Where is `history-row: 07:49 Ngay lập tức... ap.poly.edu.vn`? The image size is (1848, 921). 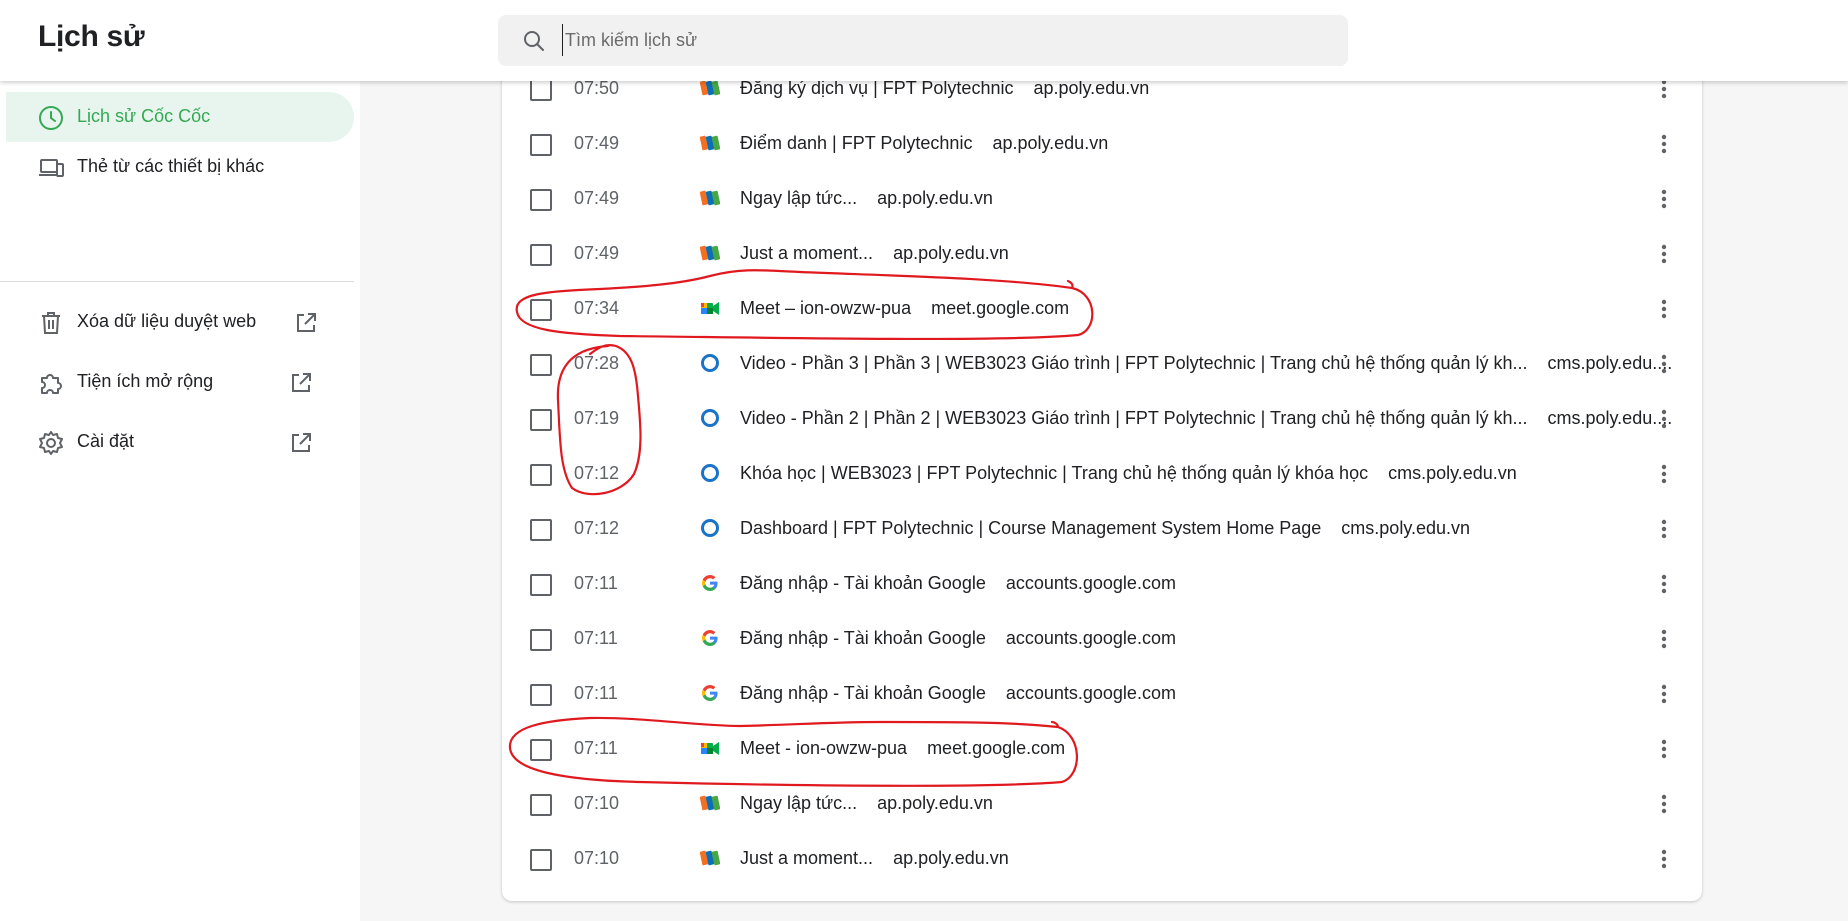 history-row: 07:49 Ngay lập tức... ap.poly.edu.vn is located at coordinates (1102, 200).